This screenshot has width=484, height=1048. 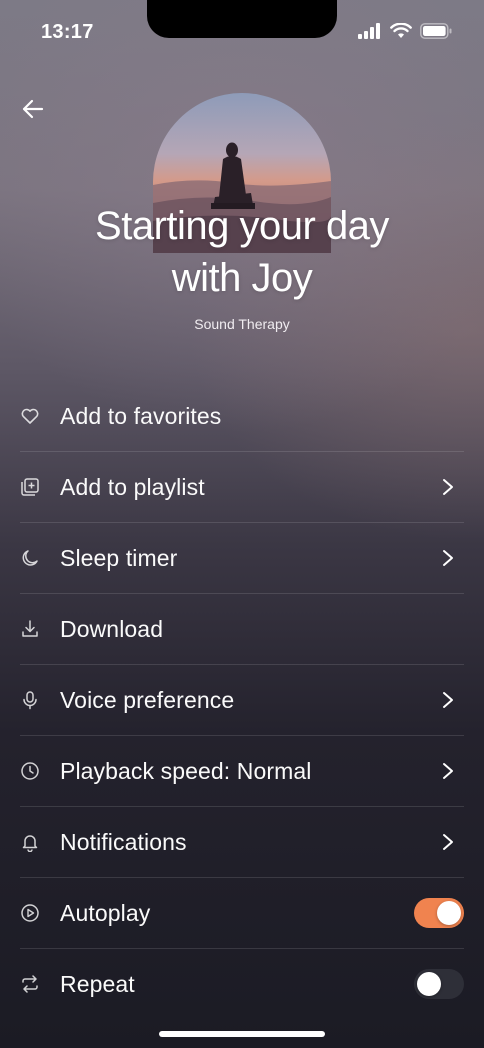 I want to click on menu-item-voice-preference: Voice preference, so click(x=242, y=699).